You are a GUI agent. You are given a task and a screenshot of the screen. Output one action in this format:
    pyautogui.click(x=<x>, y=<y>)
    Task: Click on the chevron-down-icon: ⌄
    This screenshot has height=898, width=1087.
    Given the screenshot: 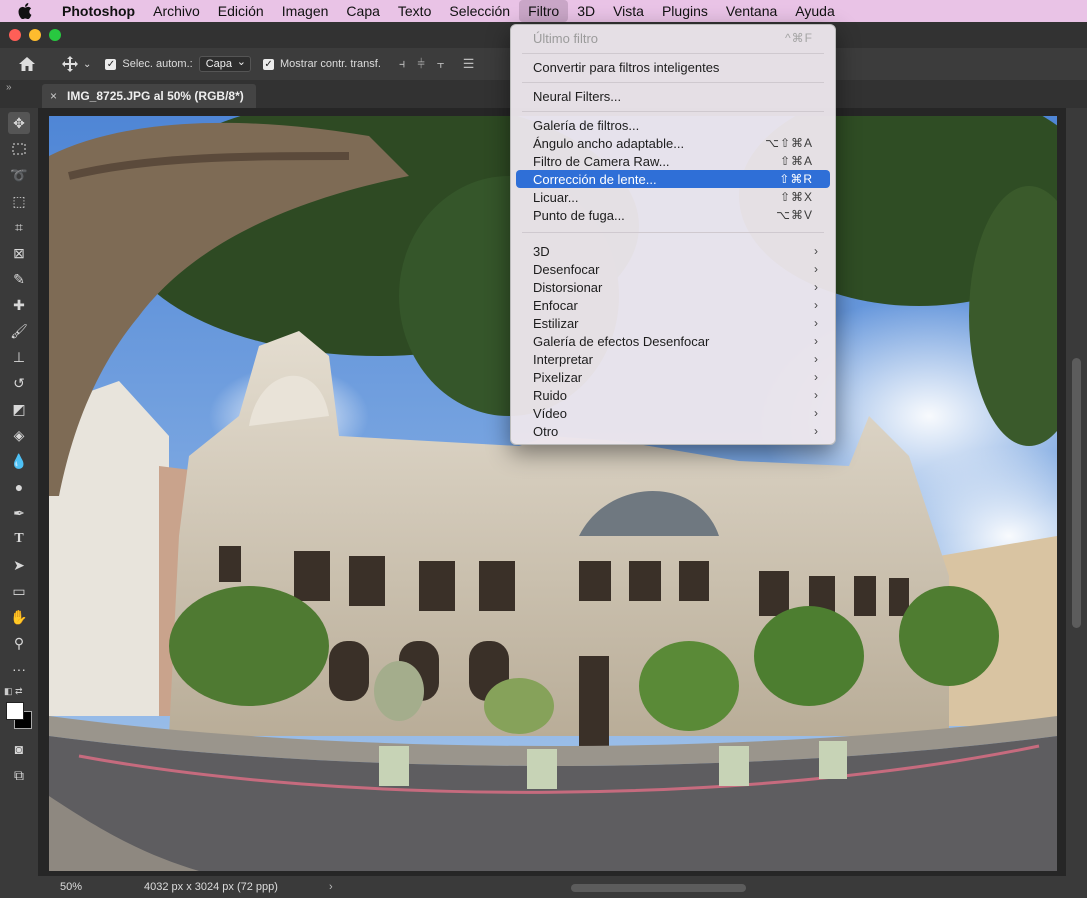 What is the action you would take?
    pyautogui.click(x=87, y=64)
    